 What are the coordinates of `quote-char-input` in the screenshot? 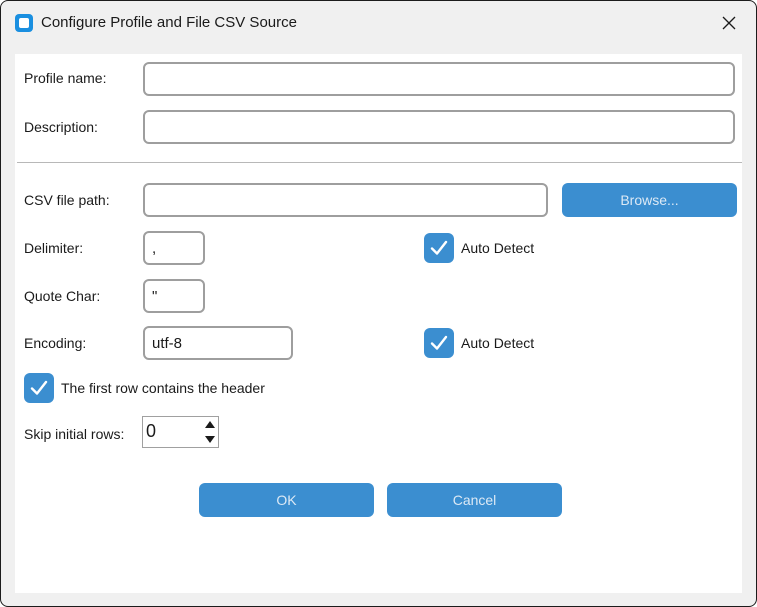 It's located at (174, 296).